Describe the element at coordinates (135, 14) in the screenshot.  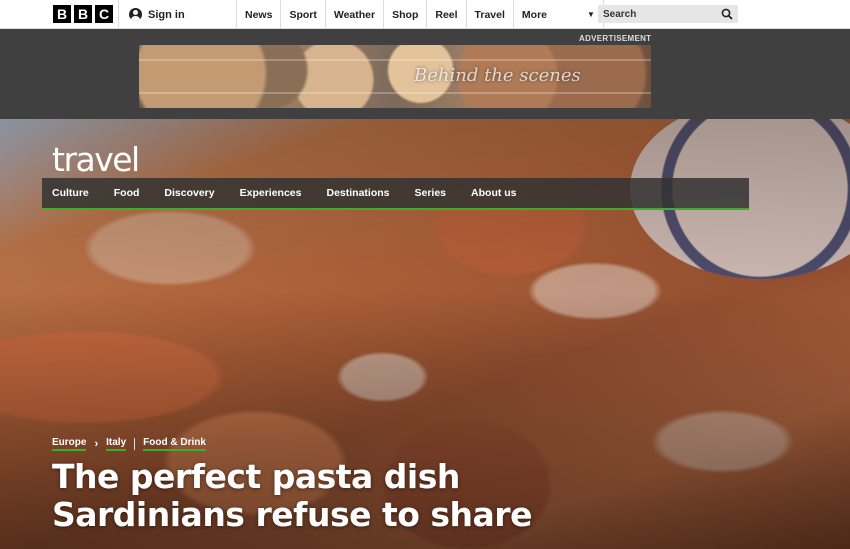
I see `account-icon` at that location.